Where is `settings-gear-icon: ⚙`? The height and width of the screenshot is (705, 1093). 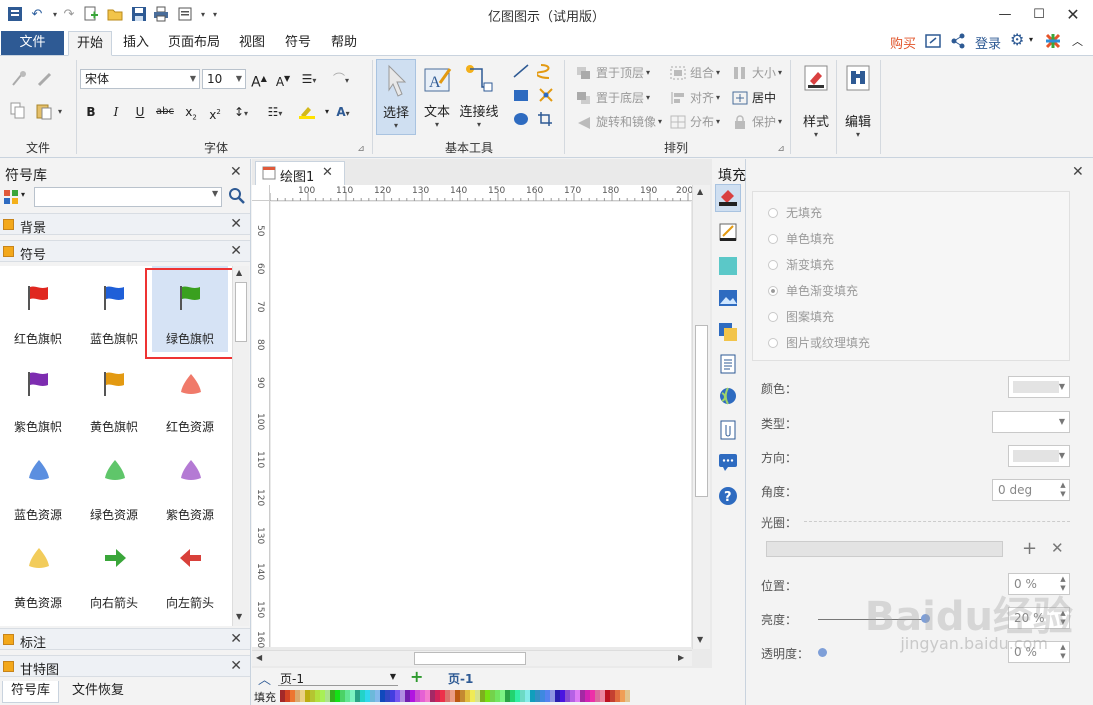
settings-gear-icon: ⚙ is located at coordinates (1017, 39).